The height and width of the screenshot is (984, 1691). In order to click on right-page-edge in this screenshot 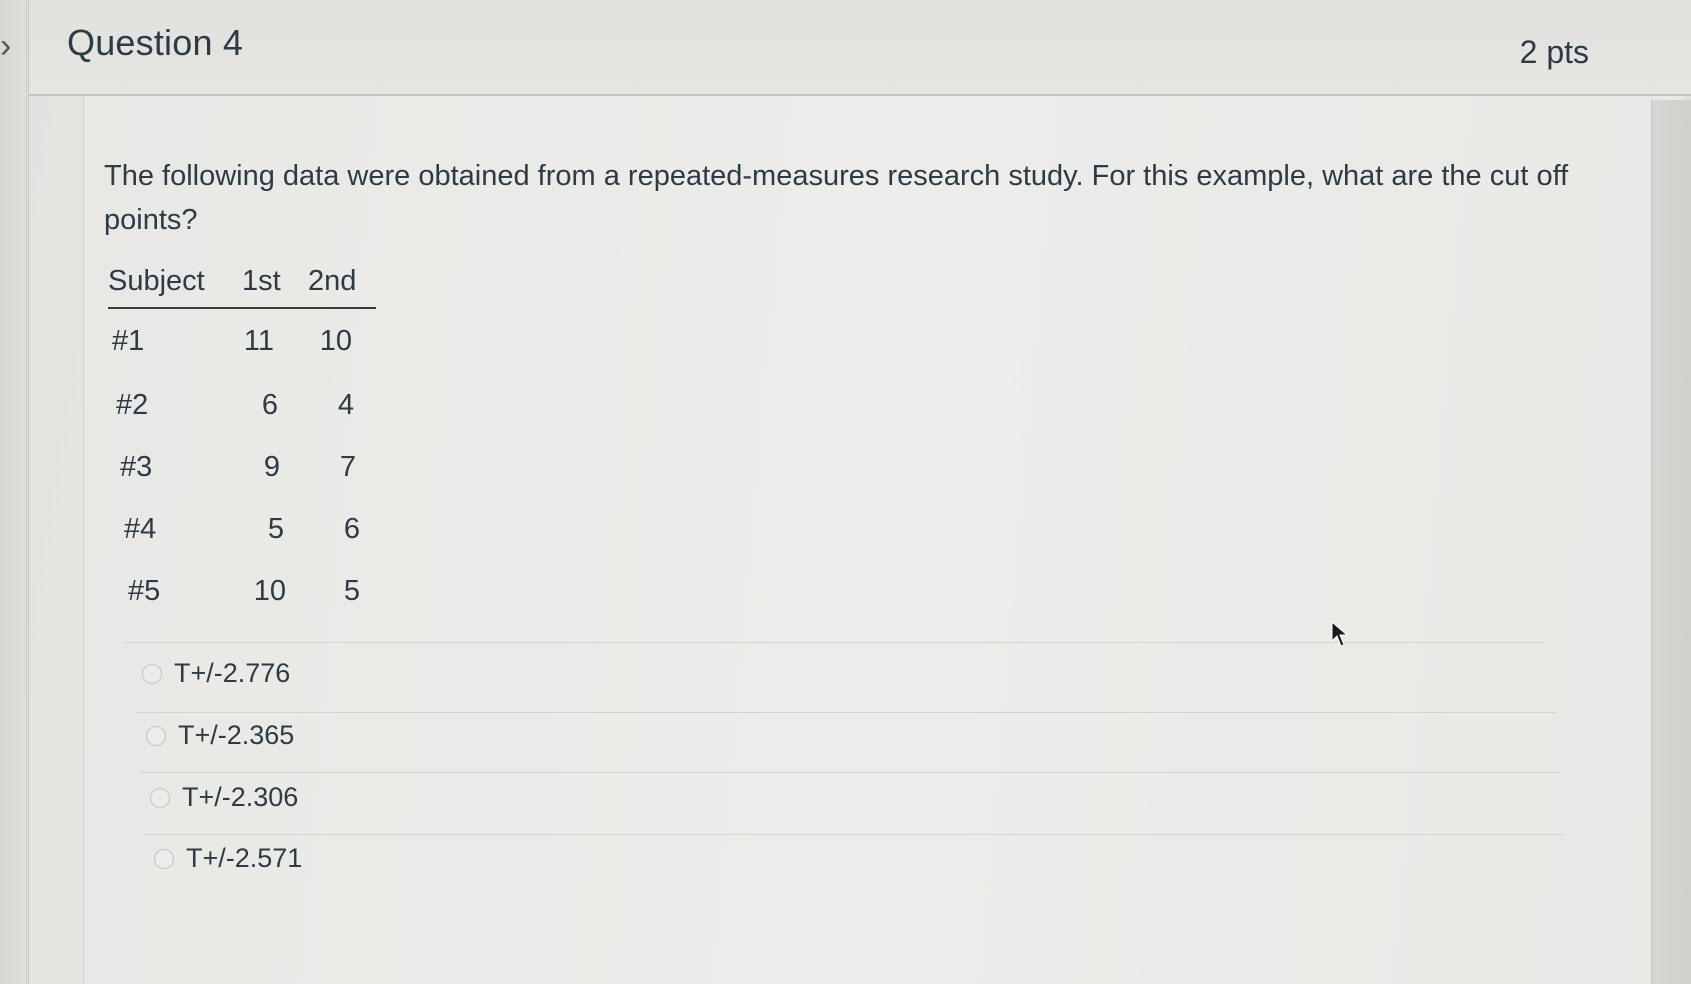, I will do `click(1671, 542)`.